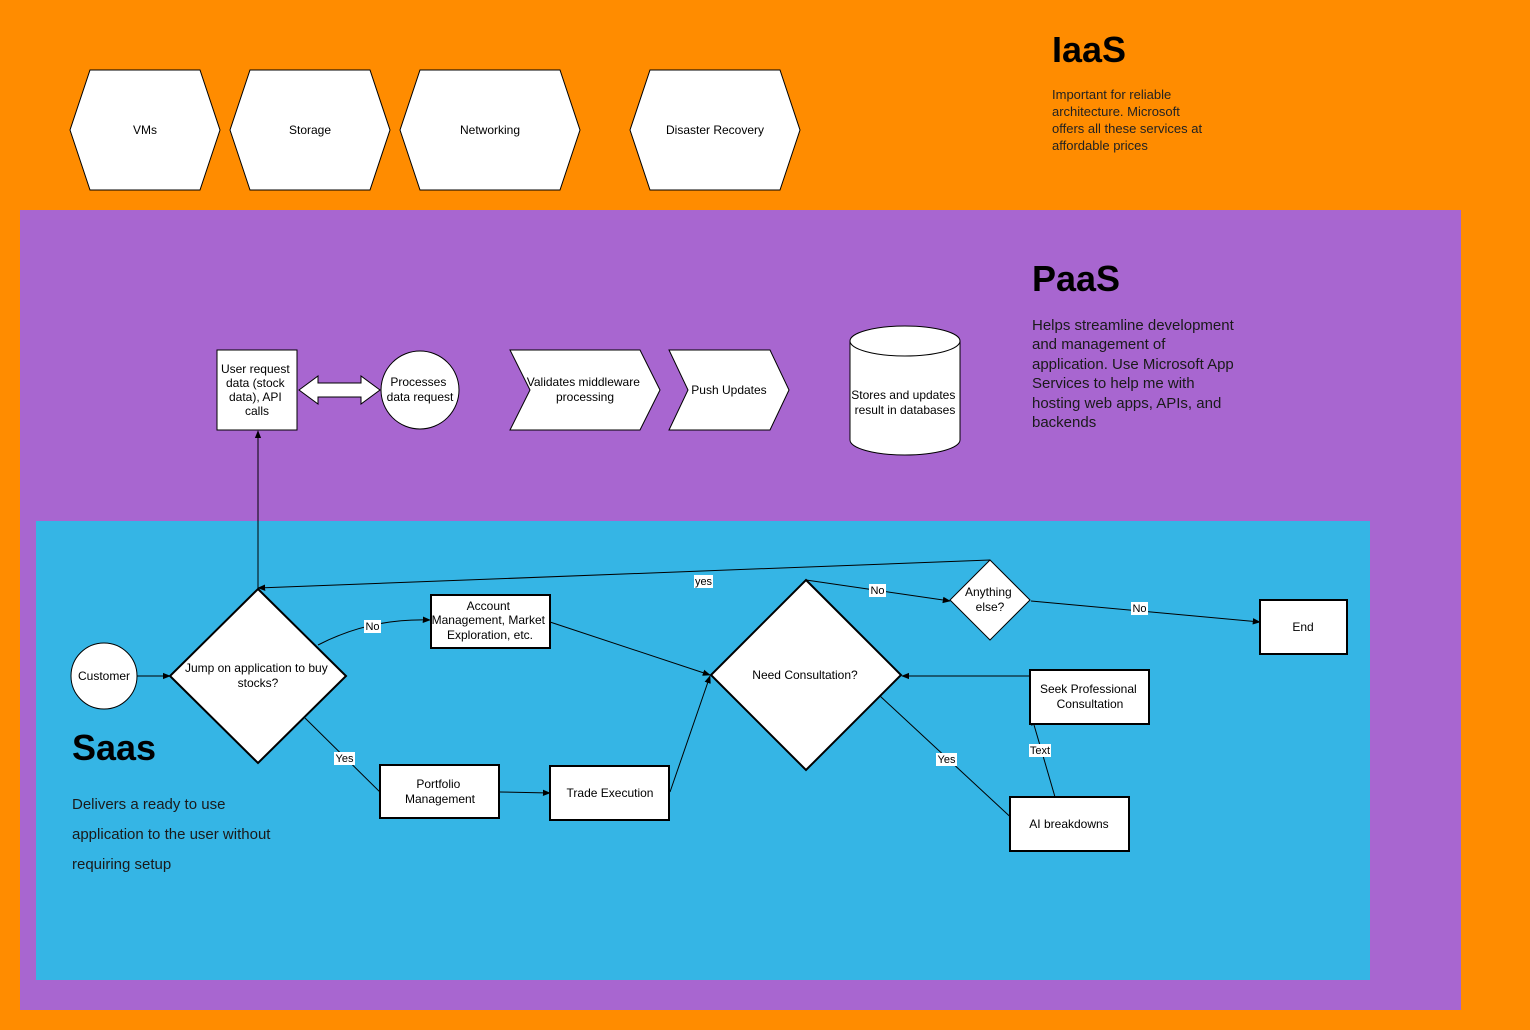 Image resolution: width=1530 pixels, height=1030 pixels. I want to click on iaas-storage-node: Storage, so click(310, 130).